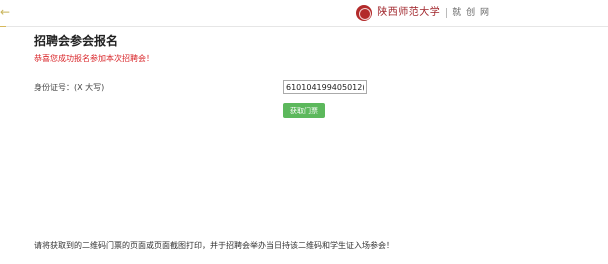  I want to click on brand-logo: 陕西师范大学 就 创 网, so click(423, 13).